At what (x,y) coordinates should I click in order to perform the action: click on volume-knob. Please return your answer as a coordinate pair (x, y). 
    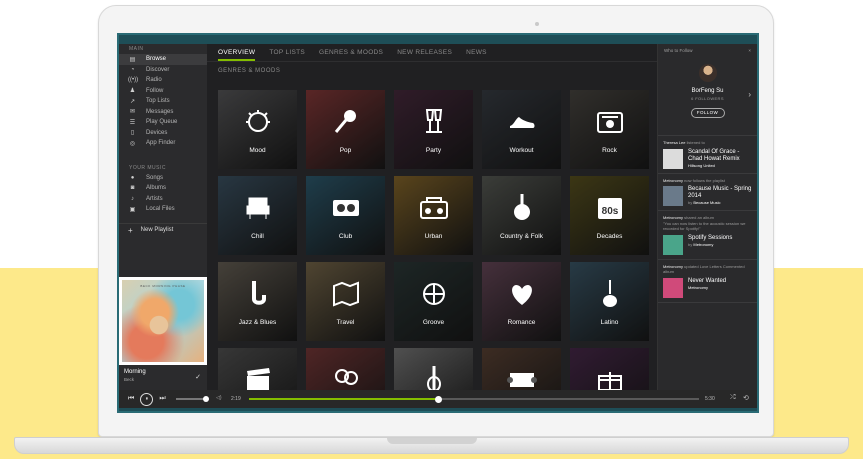
    Looking at the image, I should click on (206, 399).